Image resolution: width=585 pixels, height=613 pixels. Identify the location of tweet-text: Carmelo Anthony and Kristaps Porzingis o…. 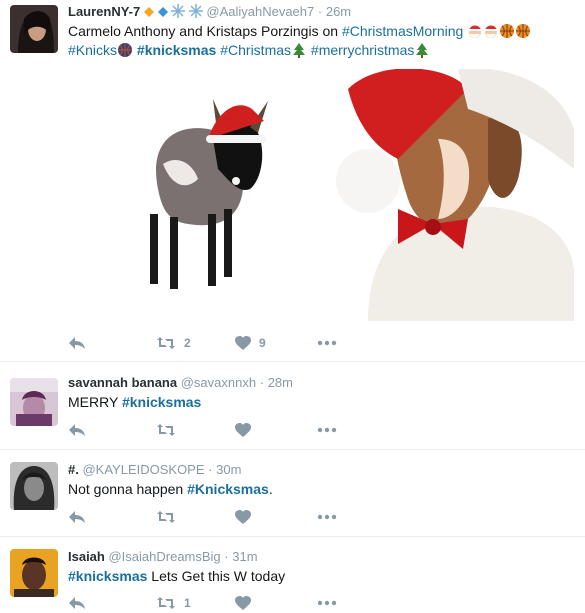
(299, 31).